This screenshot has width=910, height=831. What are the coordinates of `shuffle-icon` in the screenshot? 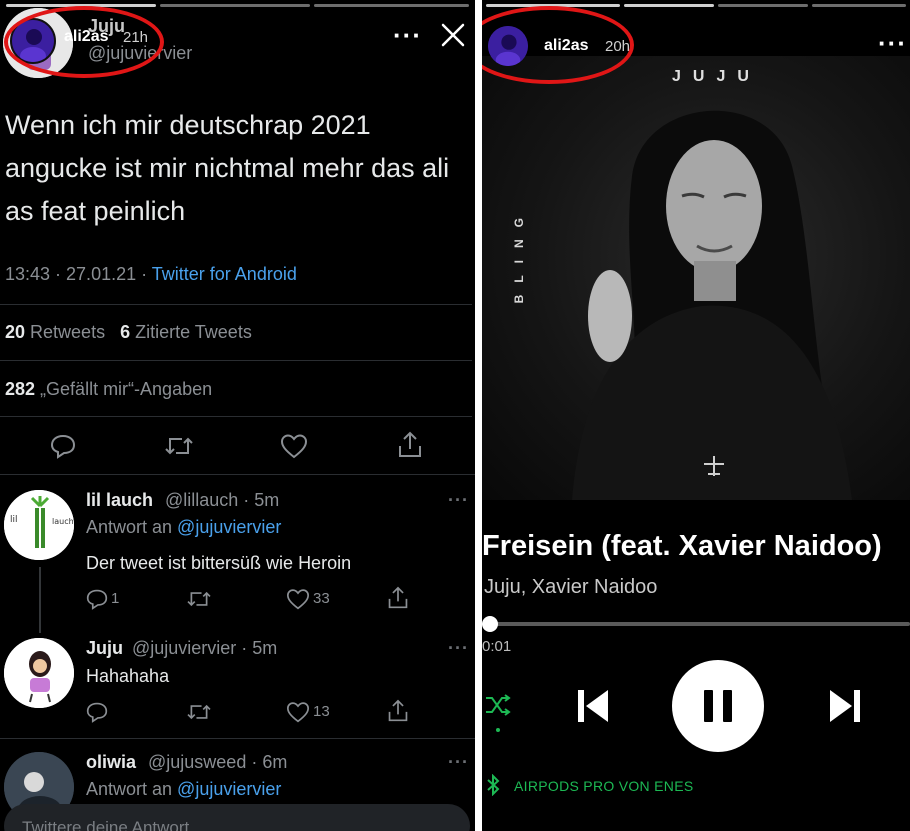 It's located at (498, 712).